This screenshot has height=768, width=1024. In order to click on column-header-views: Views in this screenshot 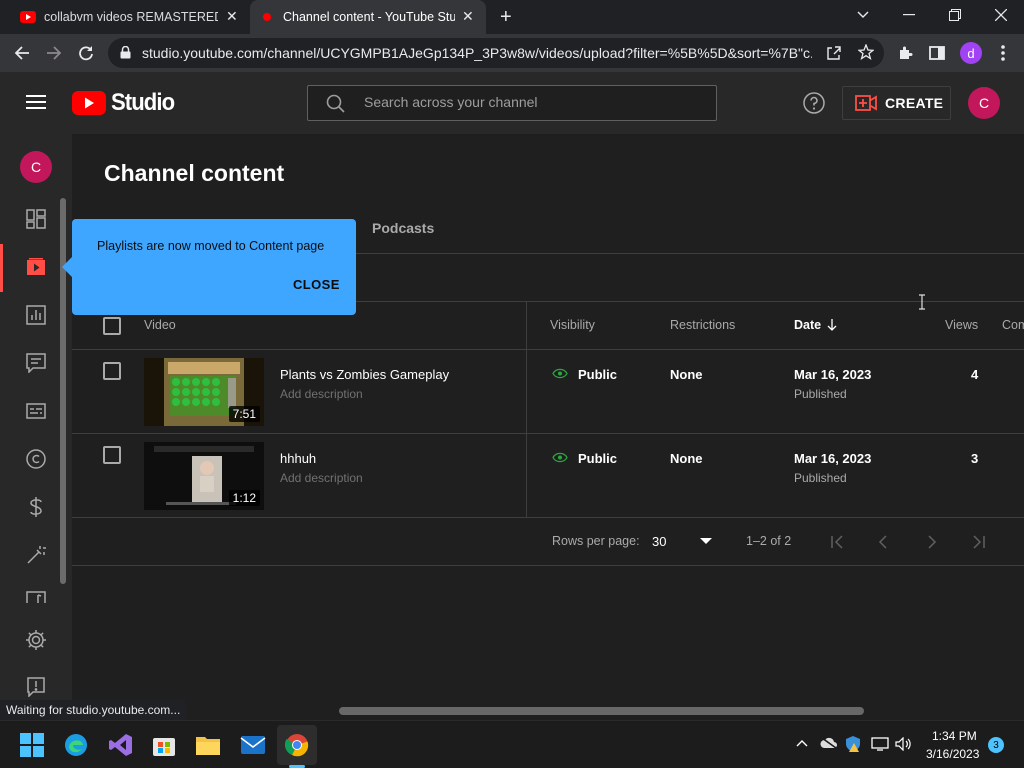, I will do `click(961, 325)`.